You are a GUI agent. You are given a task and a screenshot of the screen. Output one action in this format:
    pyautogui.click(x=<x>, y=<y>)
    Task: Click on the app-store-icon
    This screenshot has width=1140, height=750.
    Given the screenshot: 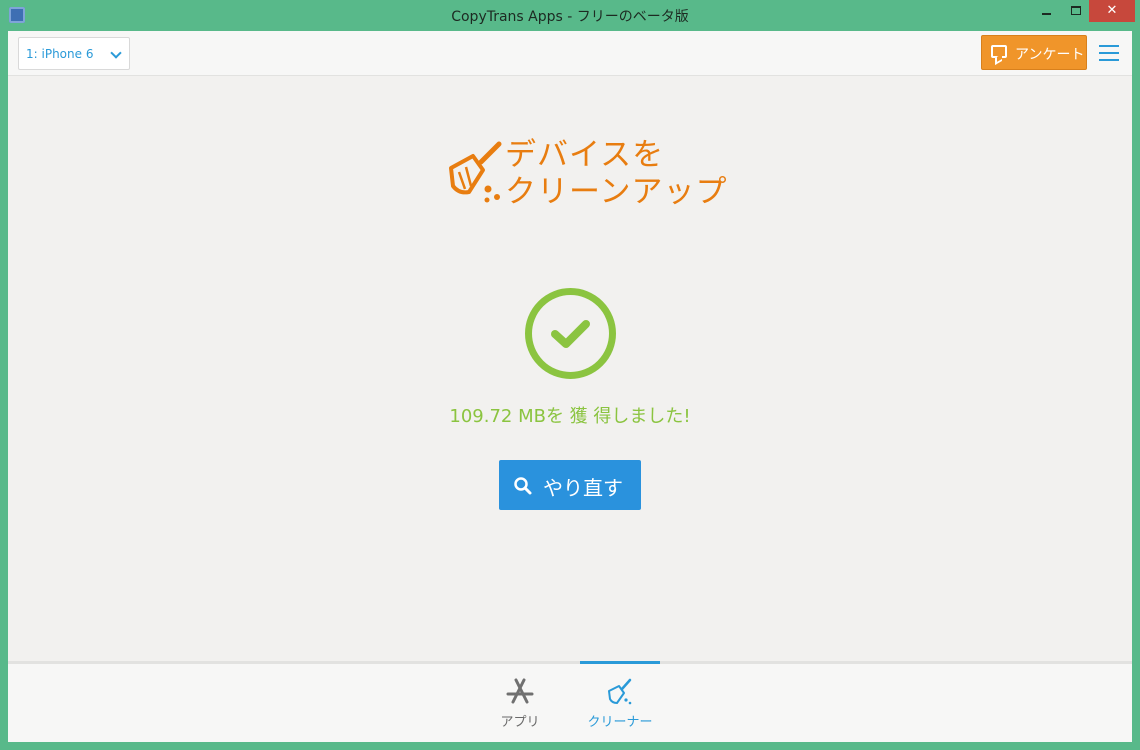 What is the action you would take?
    pyautogui.click(x=520, y=691)
    